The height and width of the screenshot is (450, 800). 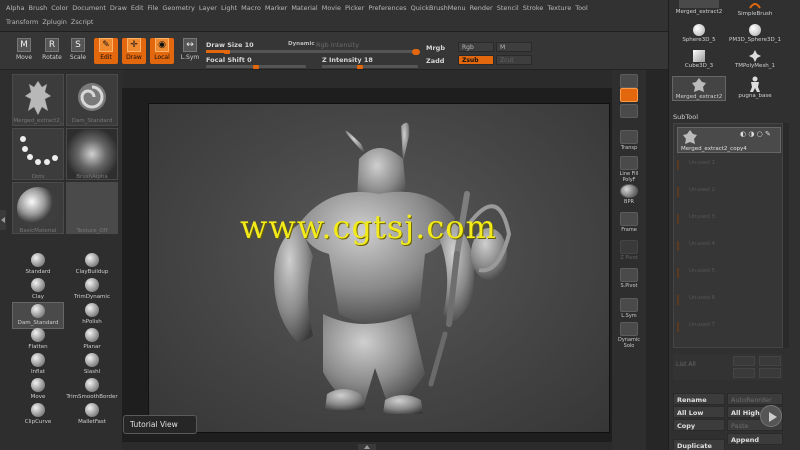 I want to click on append-button: Append, so click(x=755, y=439).